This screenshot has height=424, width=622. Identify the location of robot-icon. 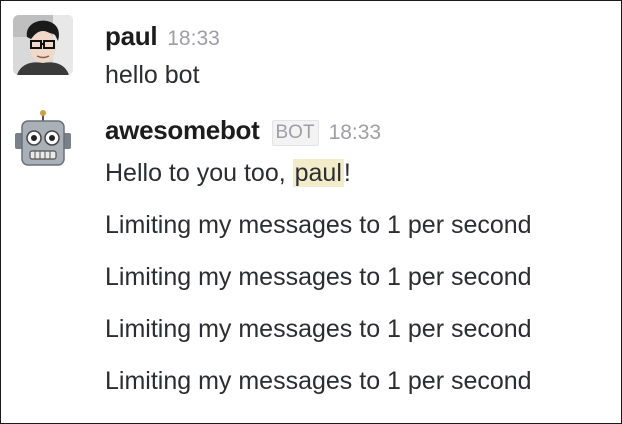
(43, 139).